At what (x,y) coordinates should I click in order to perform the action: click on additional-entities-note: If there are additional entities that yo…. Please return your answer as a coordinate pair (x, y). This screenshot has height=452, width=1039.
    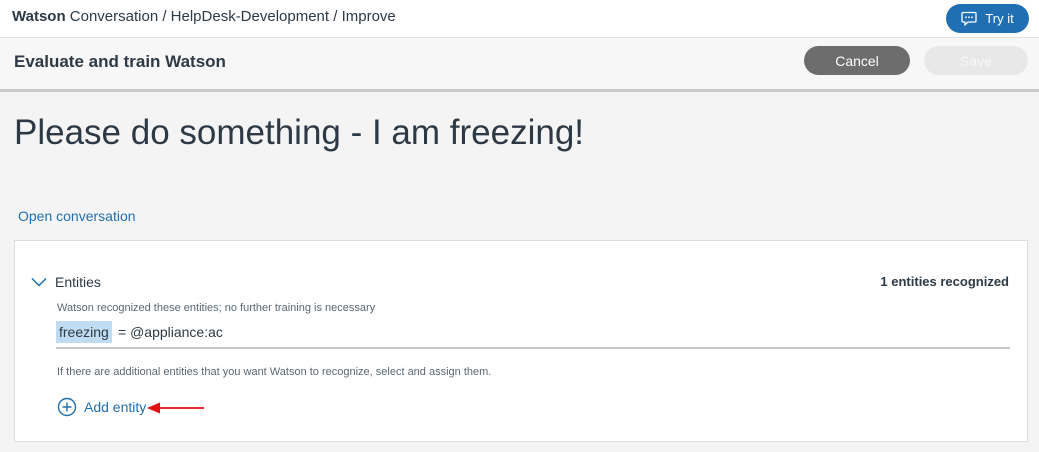
    Looking at the image, I should click on (274, 372).